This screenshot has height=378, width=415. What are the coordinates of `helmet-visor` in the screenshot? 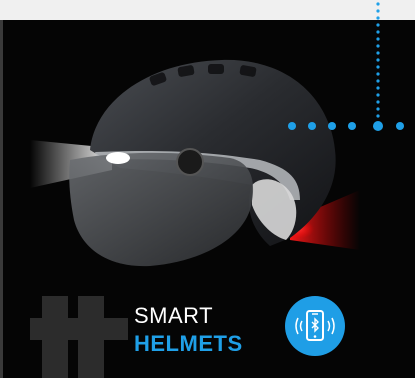 It's located at (161, 209).